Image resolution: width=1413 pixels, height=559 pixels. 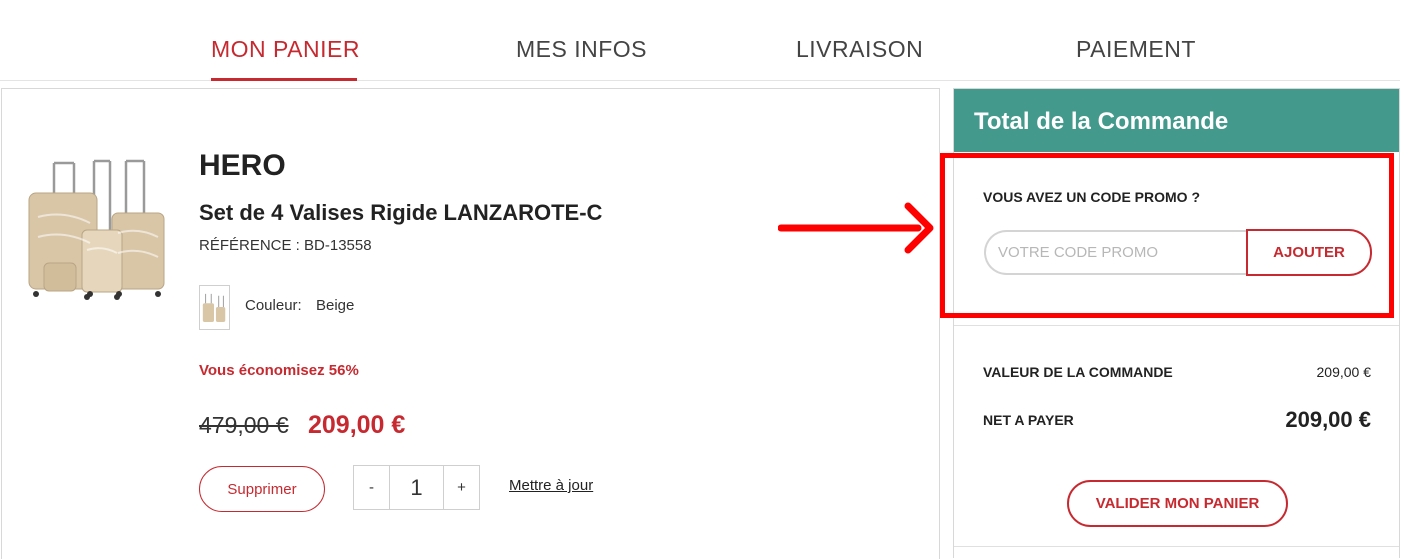 What do you see at coordinates (1101, 121) in the screenshot?
I see `order-summary-title: Total de la Commande` at bounding box center [1101, 121].